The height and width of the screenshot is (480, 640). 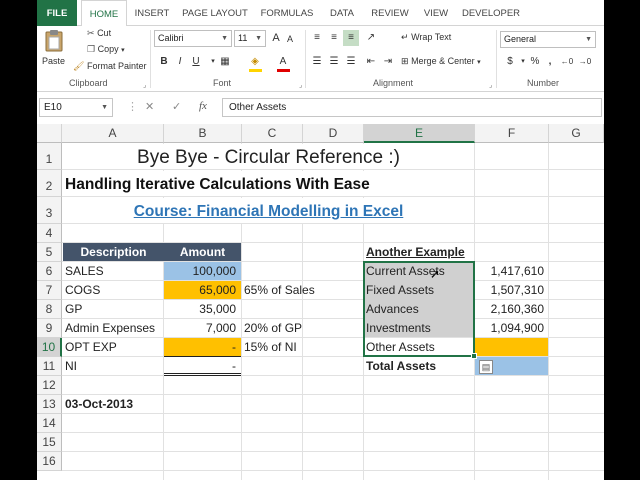 I want to click on select-all-corner, so click(x=49, y=133).